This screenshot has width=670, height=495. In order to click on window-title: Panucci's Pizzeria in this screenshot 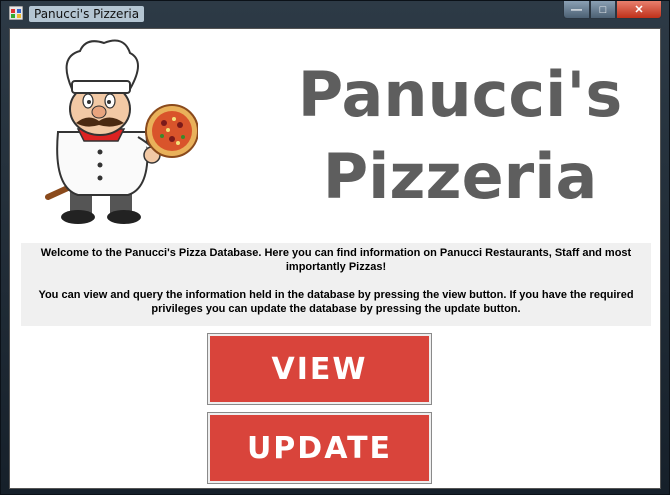, I will do `click(87, 14)`.